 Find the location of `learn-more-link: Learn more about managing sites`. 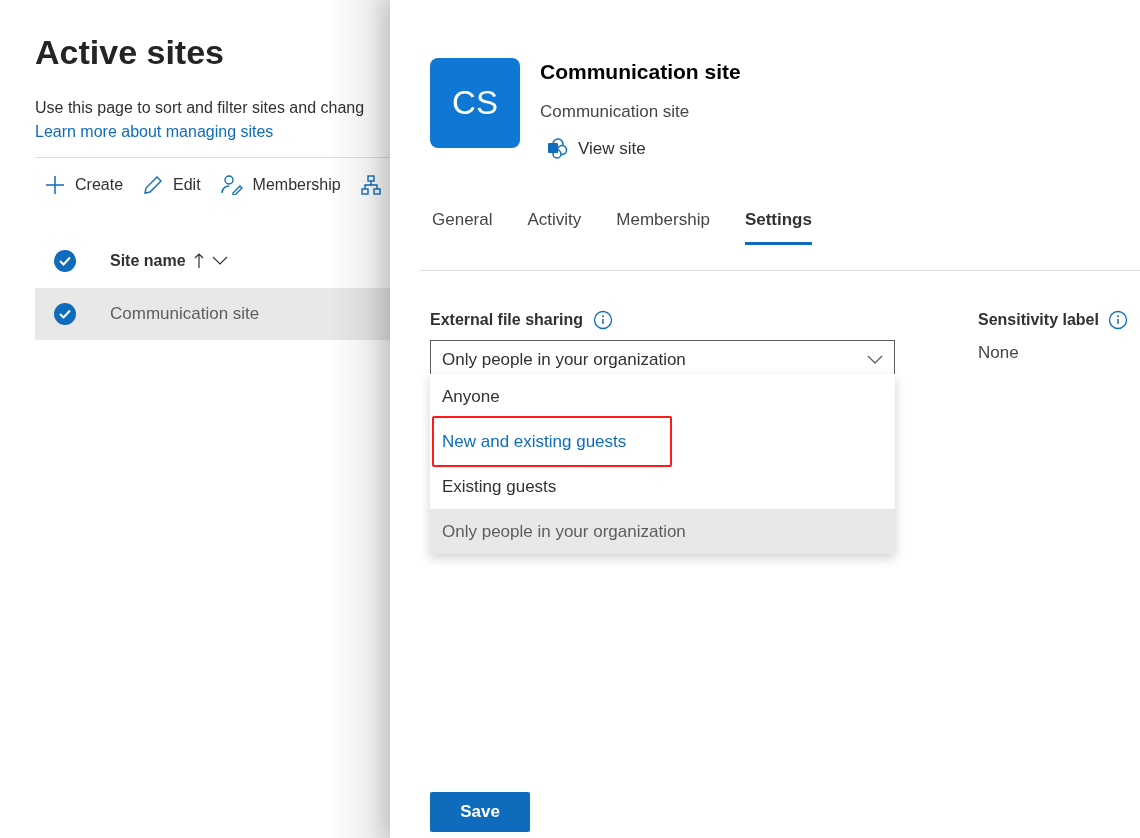

learn-more-link: Learn more about managing sites is located at coordinates (154, 132).